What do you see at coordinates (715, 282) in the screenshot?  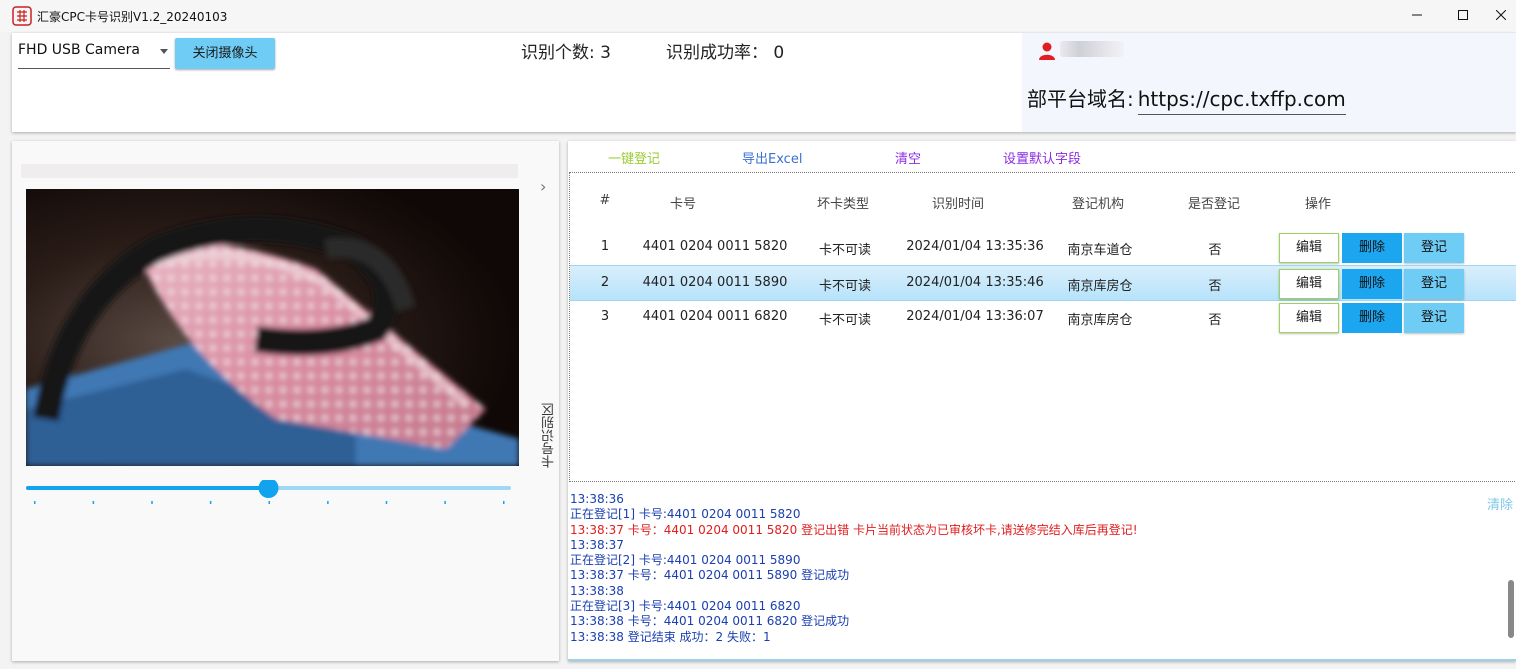 I see `card-number: 4401 0204 0011 5890` at bounding box center [715, 282].